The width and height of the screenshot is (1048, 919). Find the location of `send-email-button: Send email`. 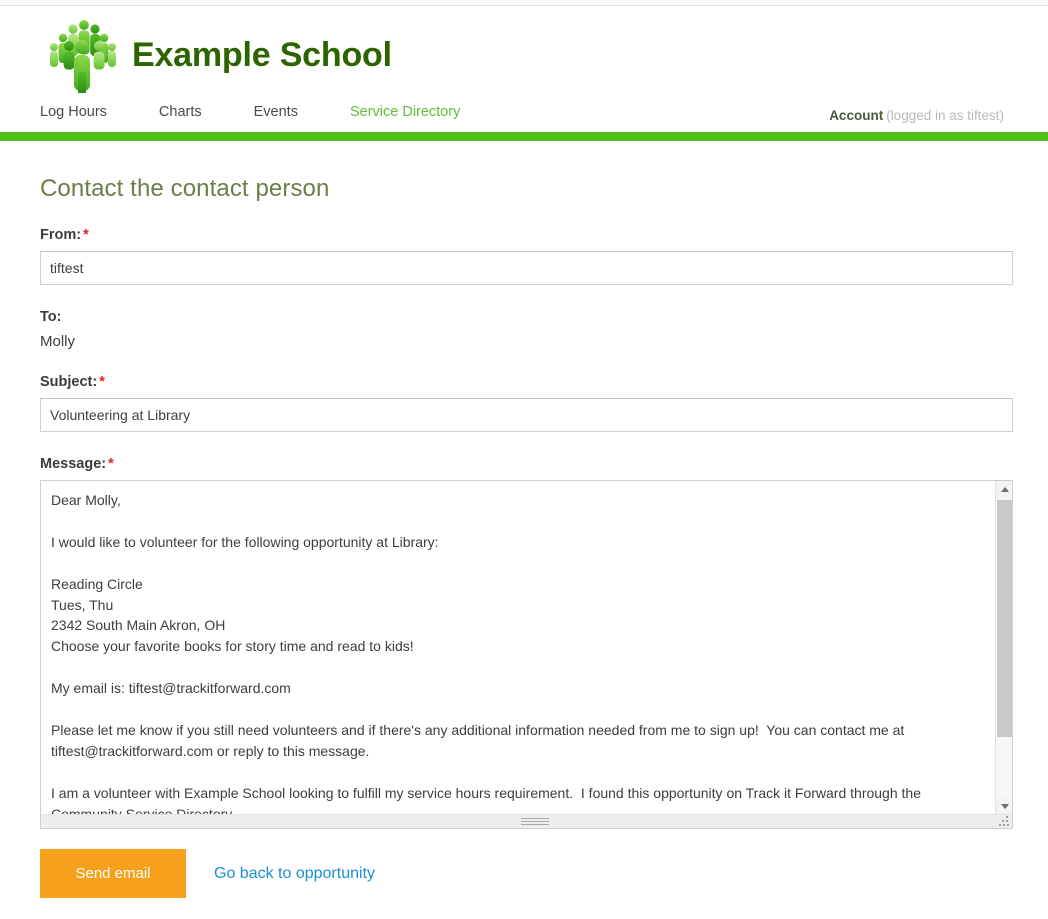

send-email-button: Send email is located at coordinates (113, 873).